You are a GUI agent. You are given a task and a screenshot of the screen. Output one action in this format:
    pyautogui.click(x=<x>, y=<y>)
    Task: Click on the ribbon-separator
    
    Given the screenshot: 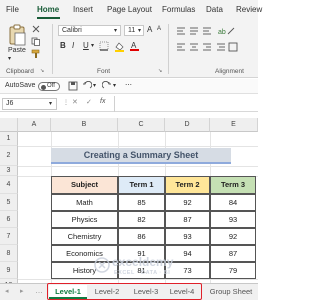 What is the action you would take?
    pyautogui.click(x=52, y=49)
    